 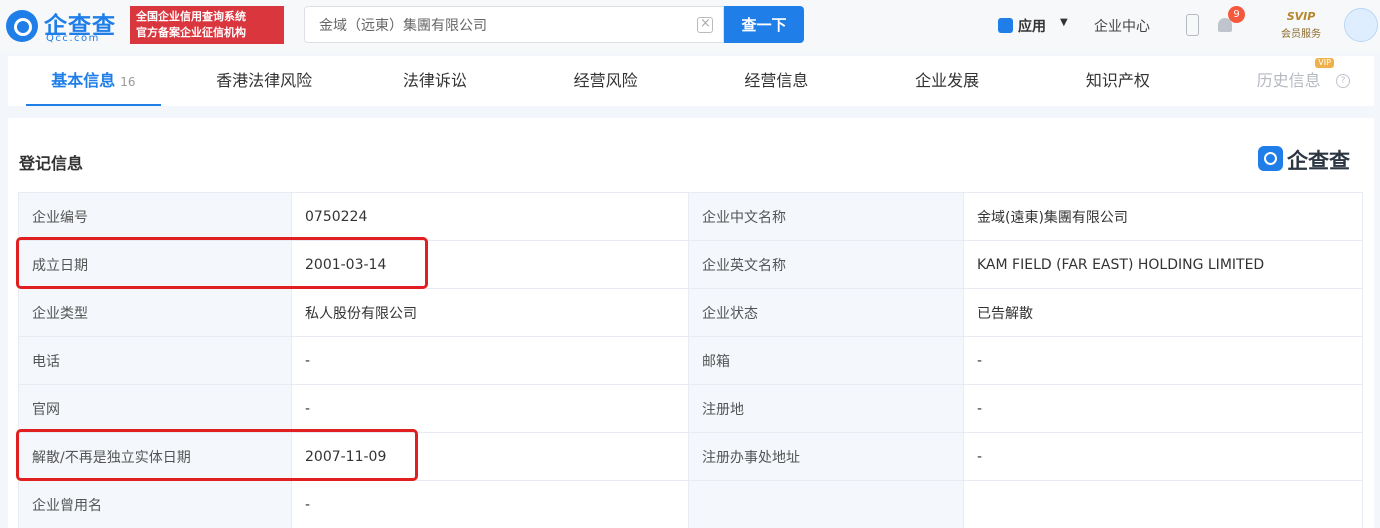 What do you see at coordinates (1163, 216) in the screenshot?
I see `field-value: 金域(遠東)集團有限公司` at bounding box center [1163, 216].